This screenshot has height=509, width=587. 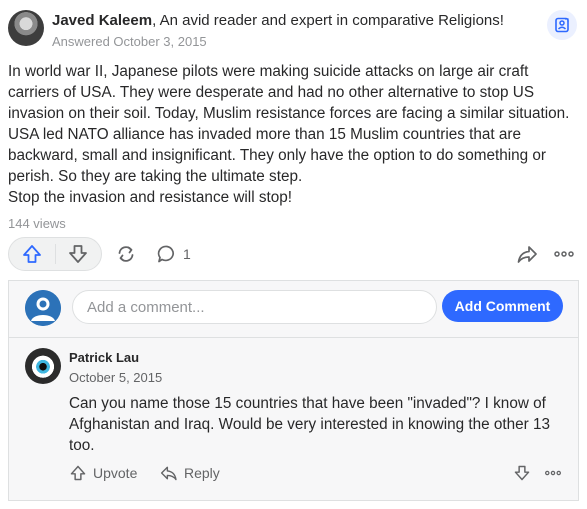 I want to click on comment-downvote-button, so click(x=522, y=475).